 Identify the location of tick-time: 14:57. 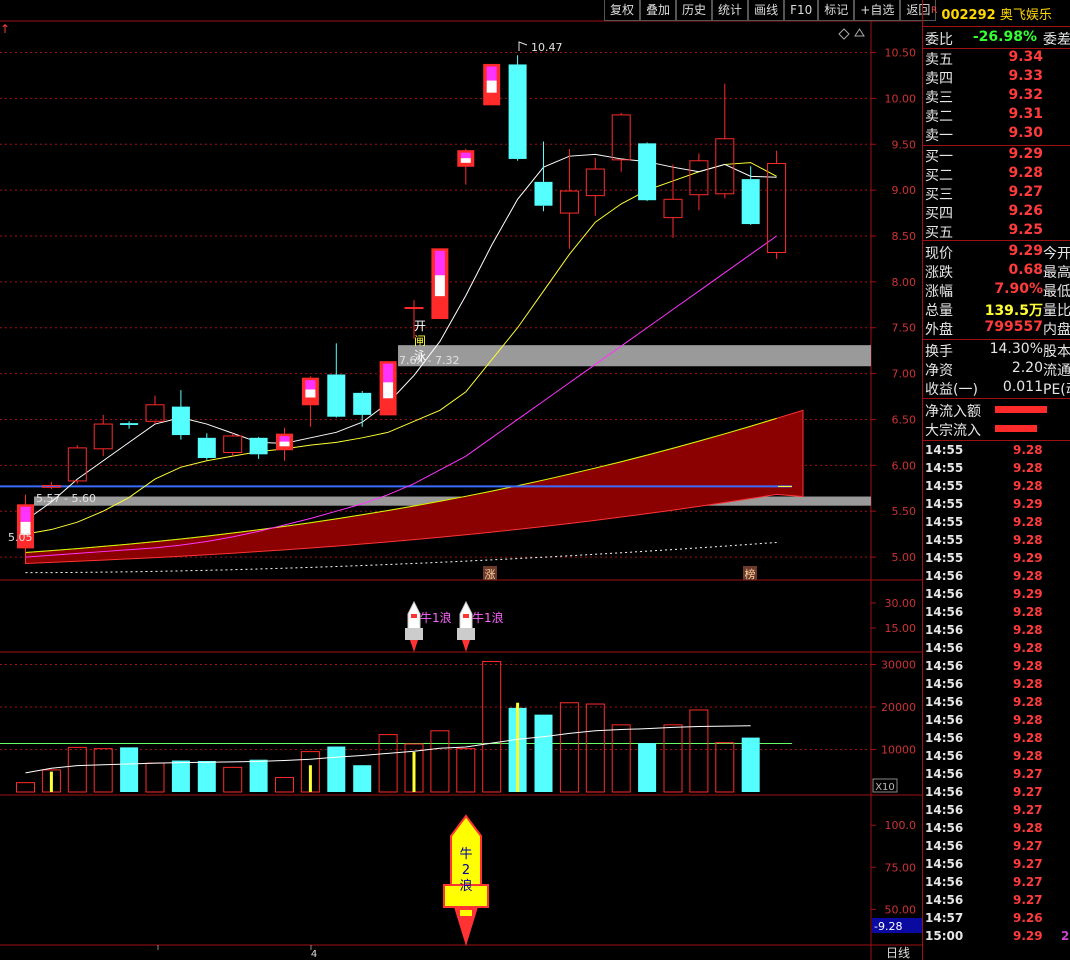
(944, 918).